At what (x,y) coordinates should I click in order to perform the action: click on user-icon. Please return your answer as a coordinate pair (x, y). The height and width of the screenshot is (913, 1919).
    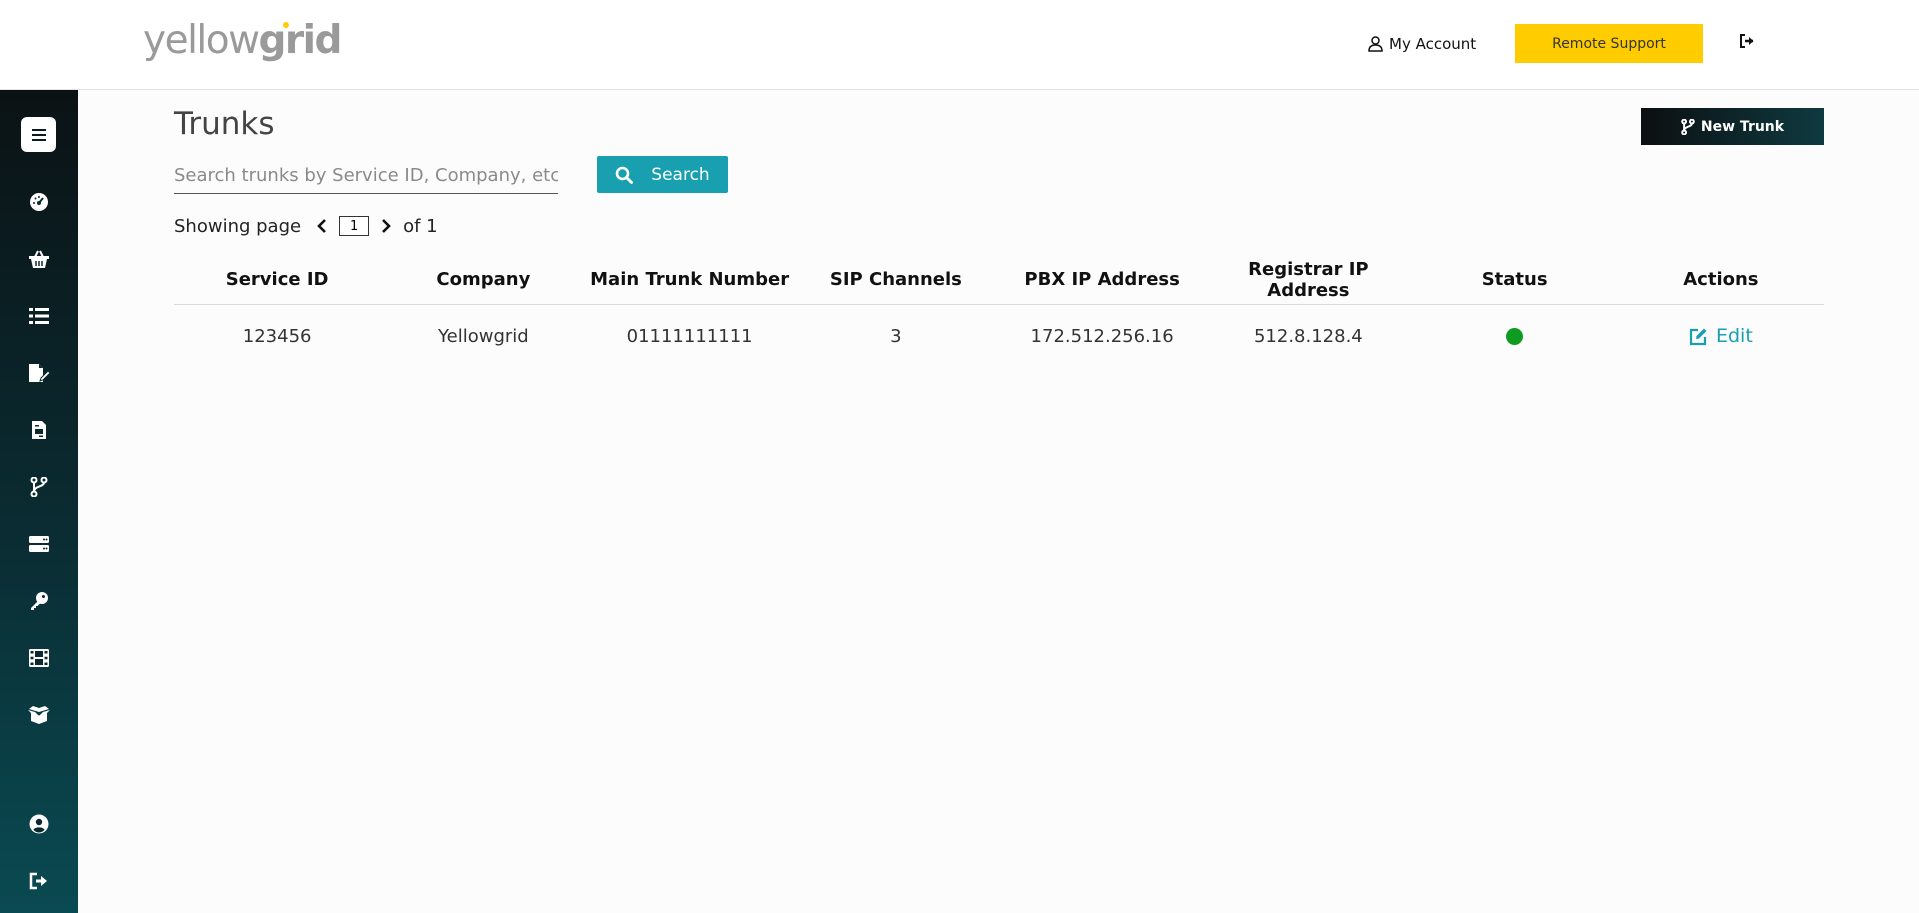
    Looking at the image, I should click on (1375, 44).